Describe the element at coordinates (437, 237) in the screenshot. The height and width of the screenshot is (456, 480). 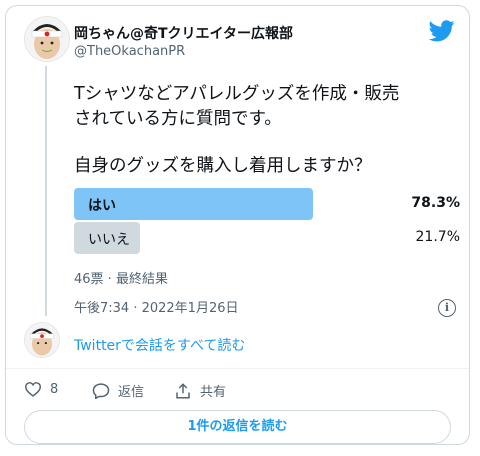
I see `poll-option-percent: 21.7%` at that location.